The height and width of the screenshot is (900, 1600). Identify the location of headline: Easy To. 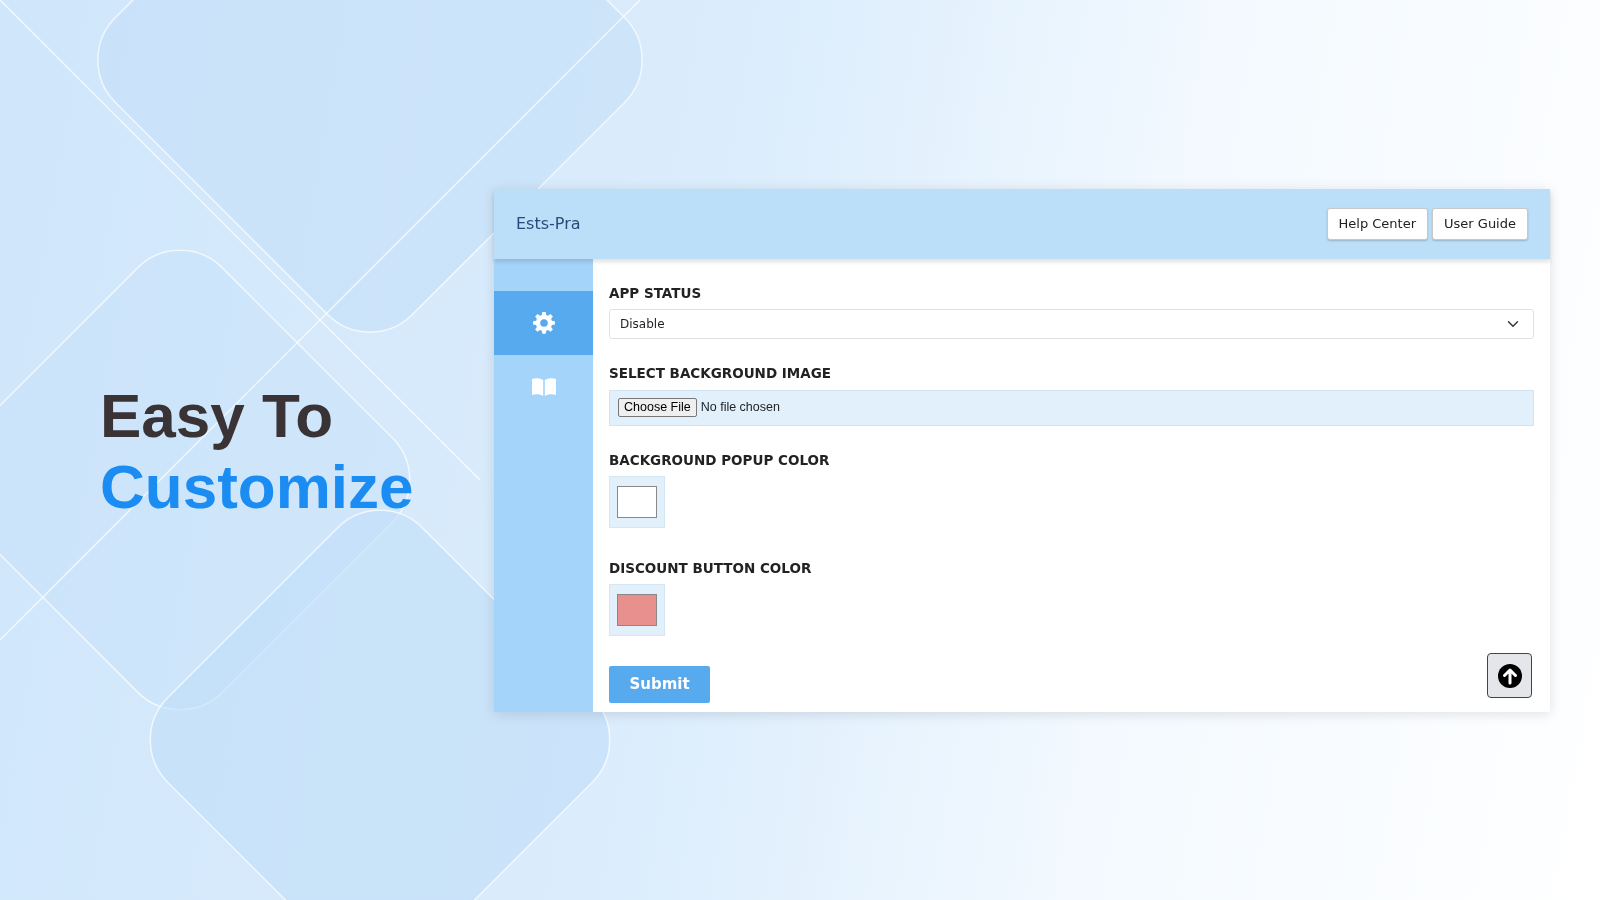
(217, 416).